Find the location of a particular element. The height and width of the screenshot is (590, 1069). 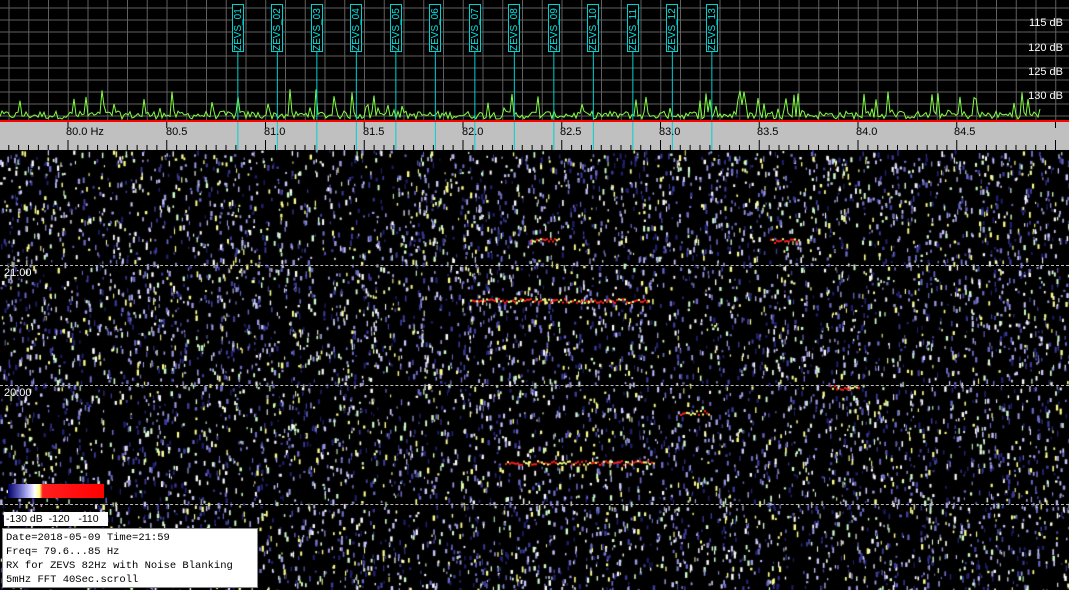

info-description: RX for ZEVS 82Hz with Noise Blanking is located at coordinates (119, 566).